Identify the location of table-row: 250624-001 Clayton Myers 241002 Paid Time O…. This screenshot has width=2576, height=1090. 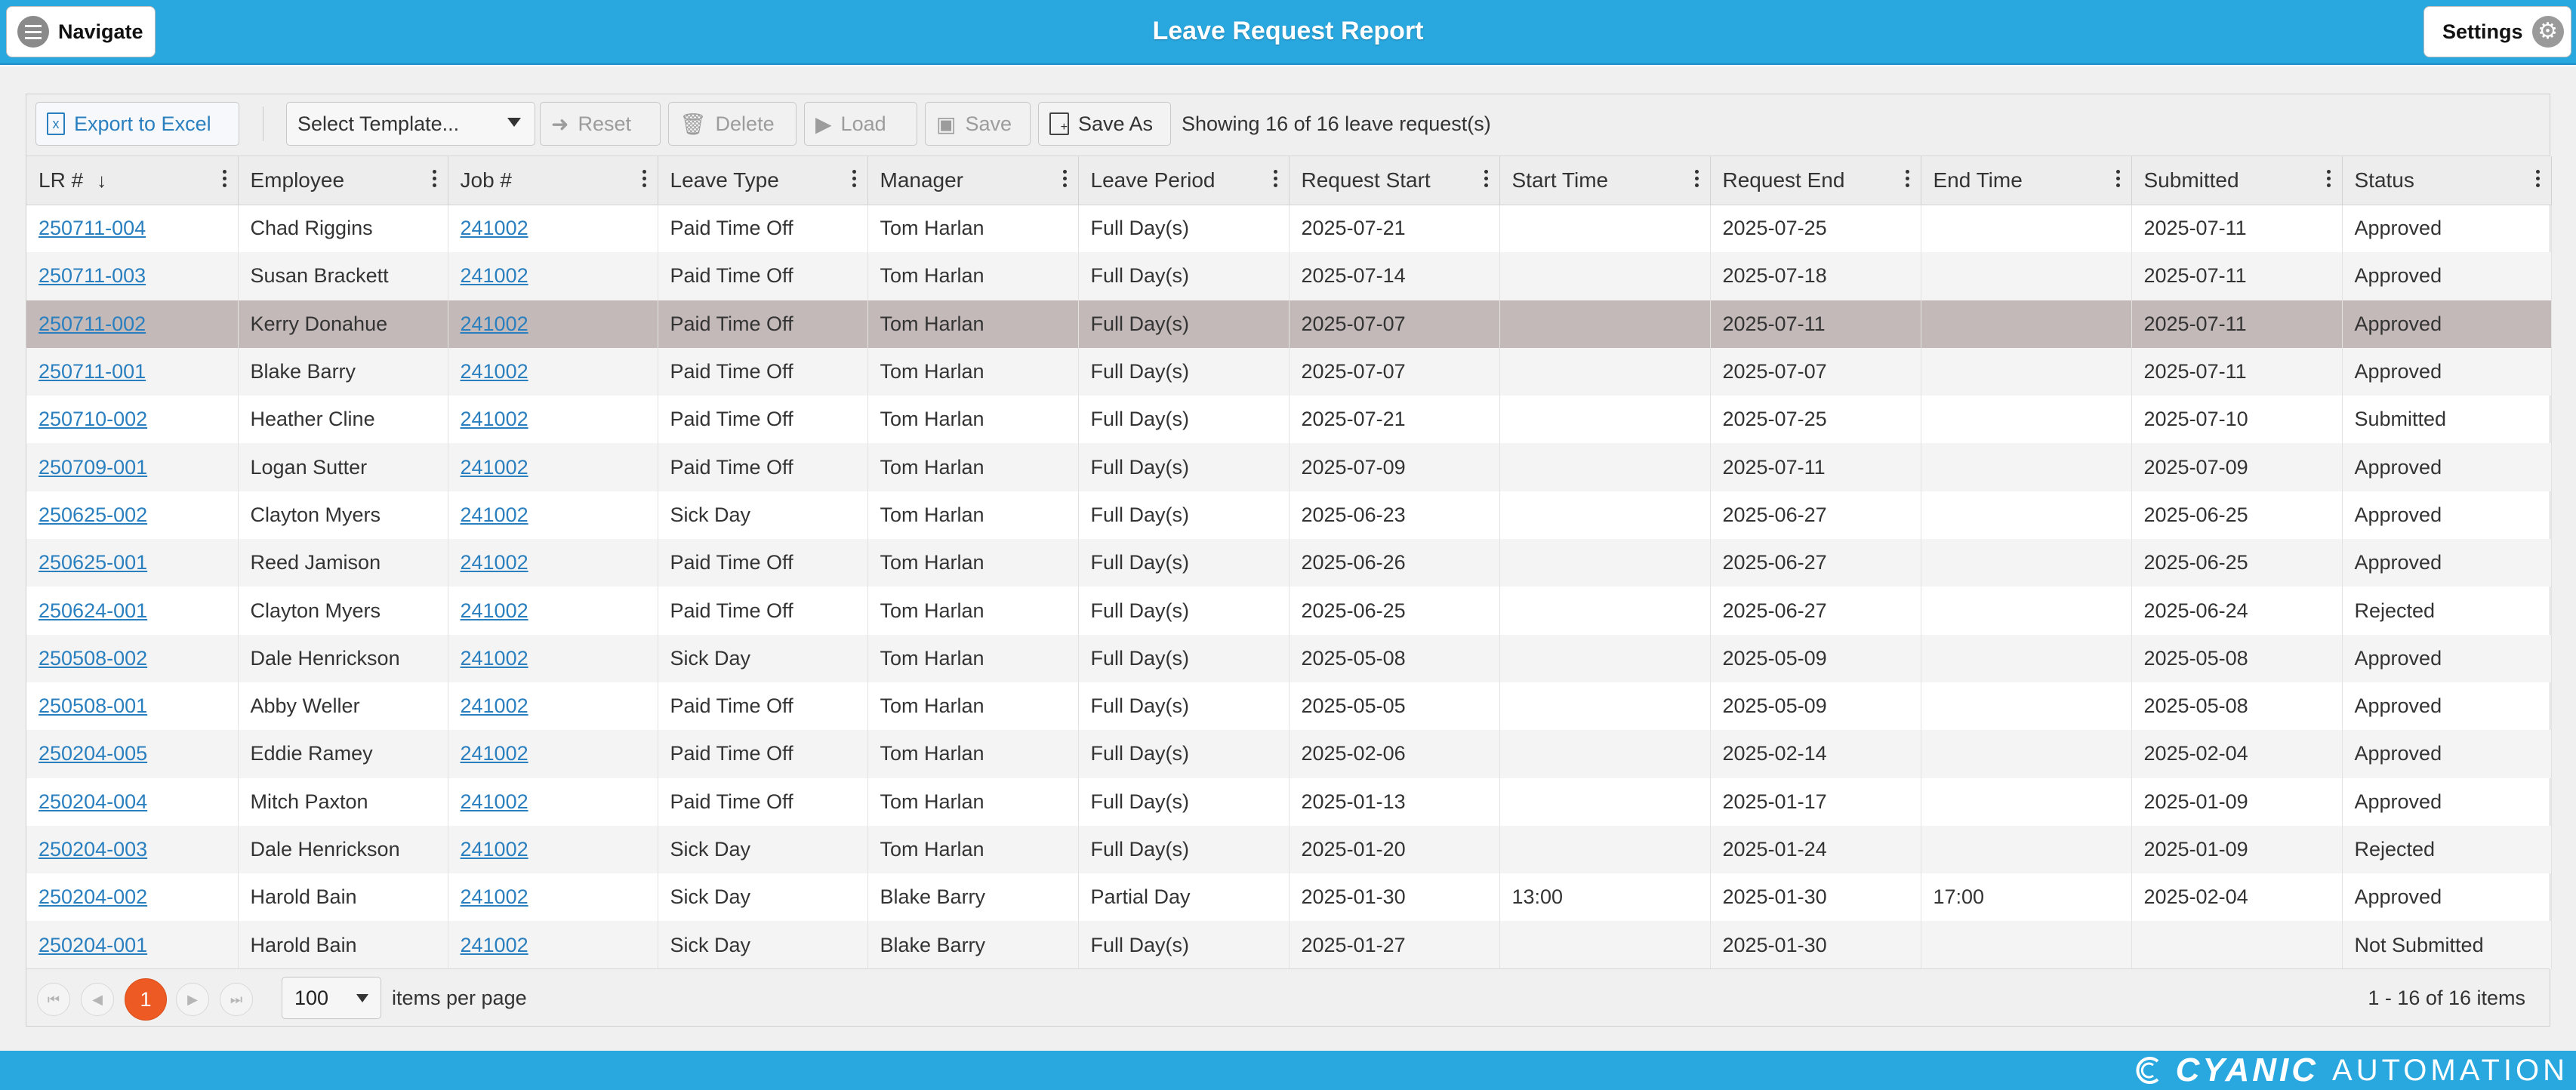
(1289, 611).